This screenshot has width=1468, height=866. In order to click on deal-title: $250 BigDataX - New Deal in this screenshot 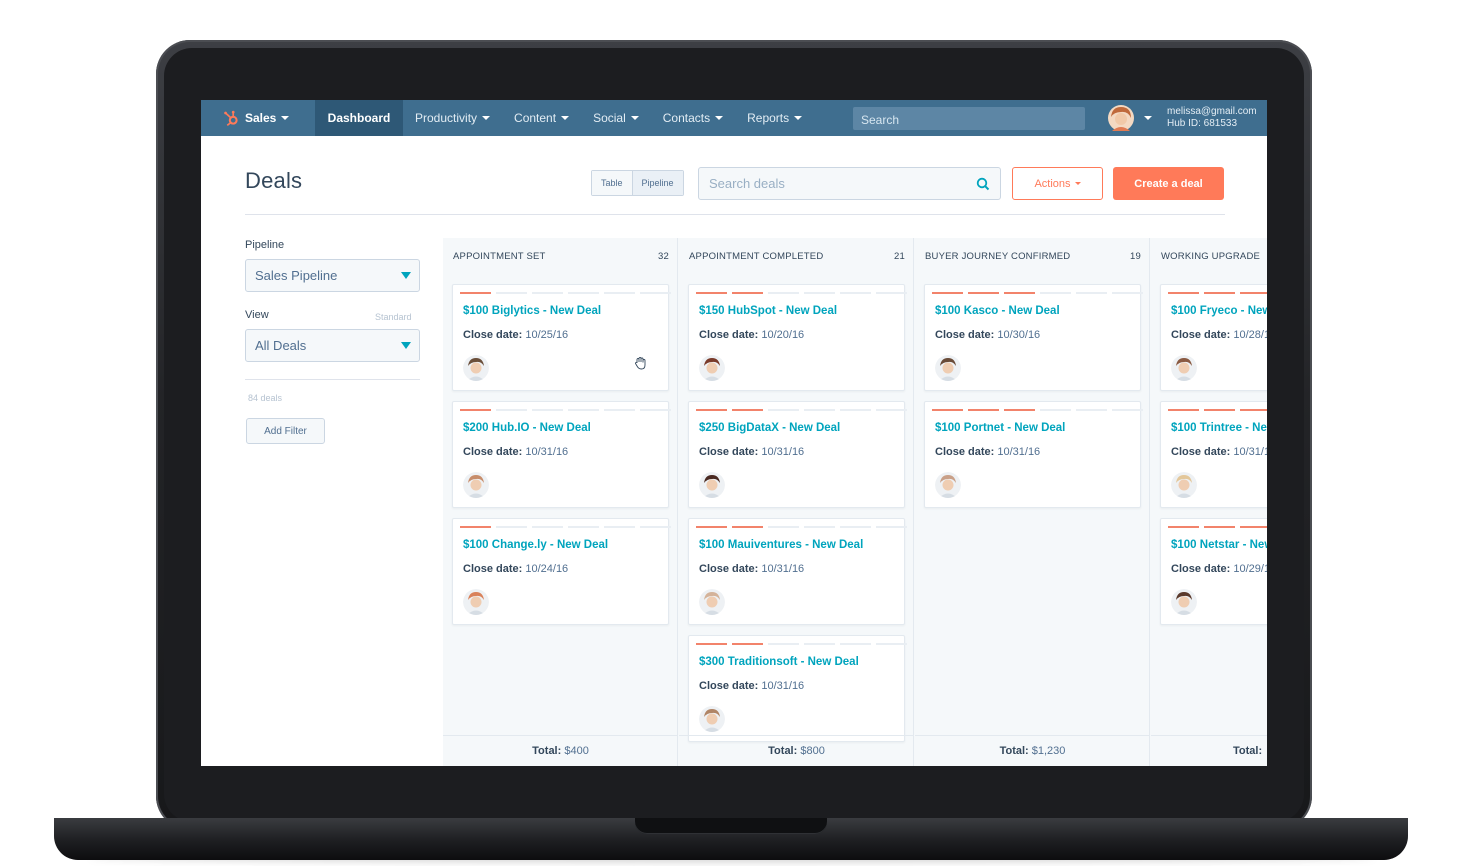, I will do `click(769, 428)`.